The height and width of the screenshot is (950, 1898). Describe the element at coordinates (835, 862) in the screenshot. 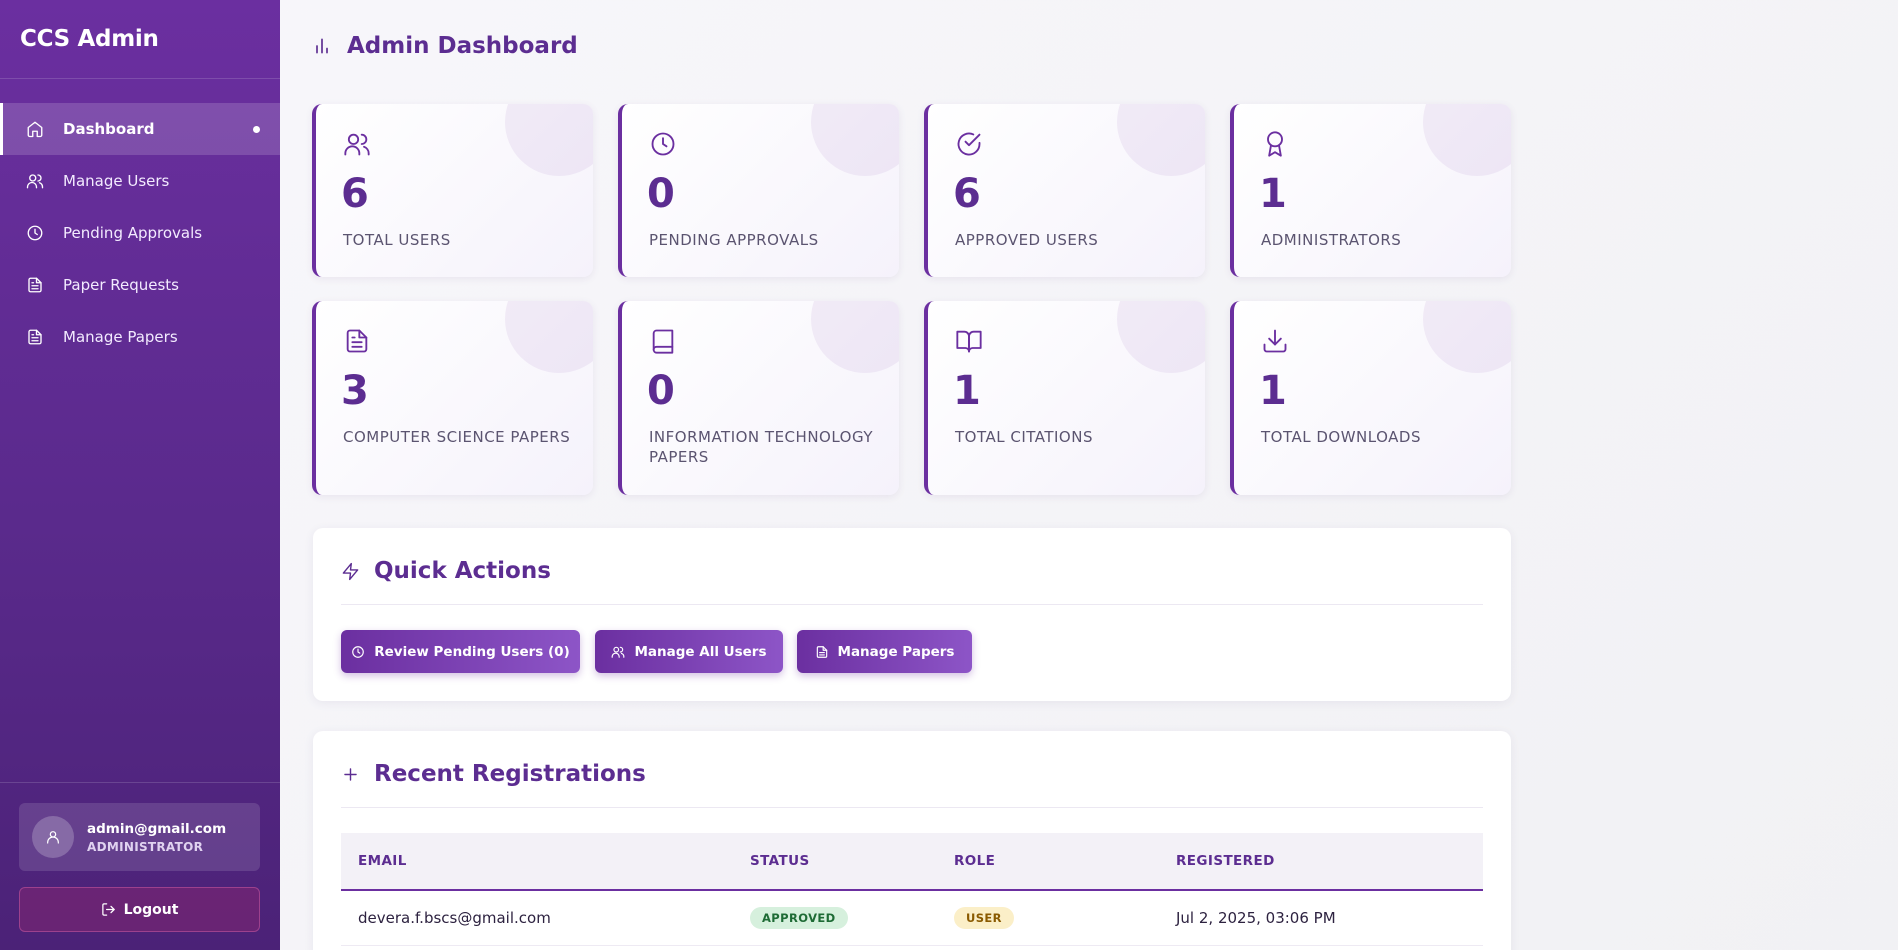

I see `column-header-status: STATUS` at that location.